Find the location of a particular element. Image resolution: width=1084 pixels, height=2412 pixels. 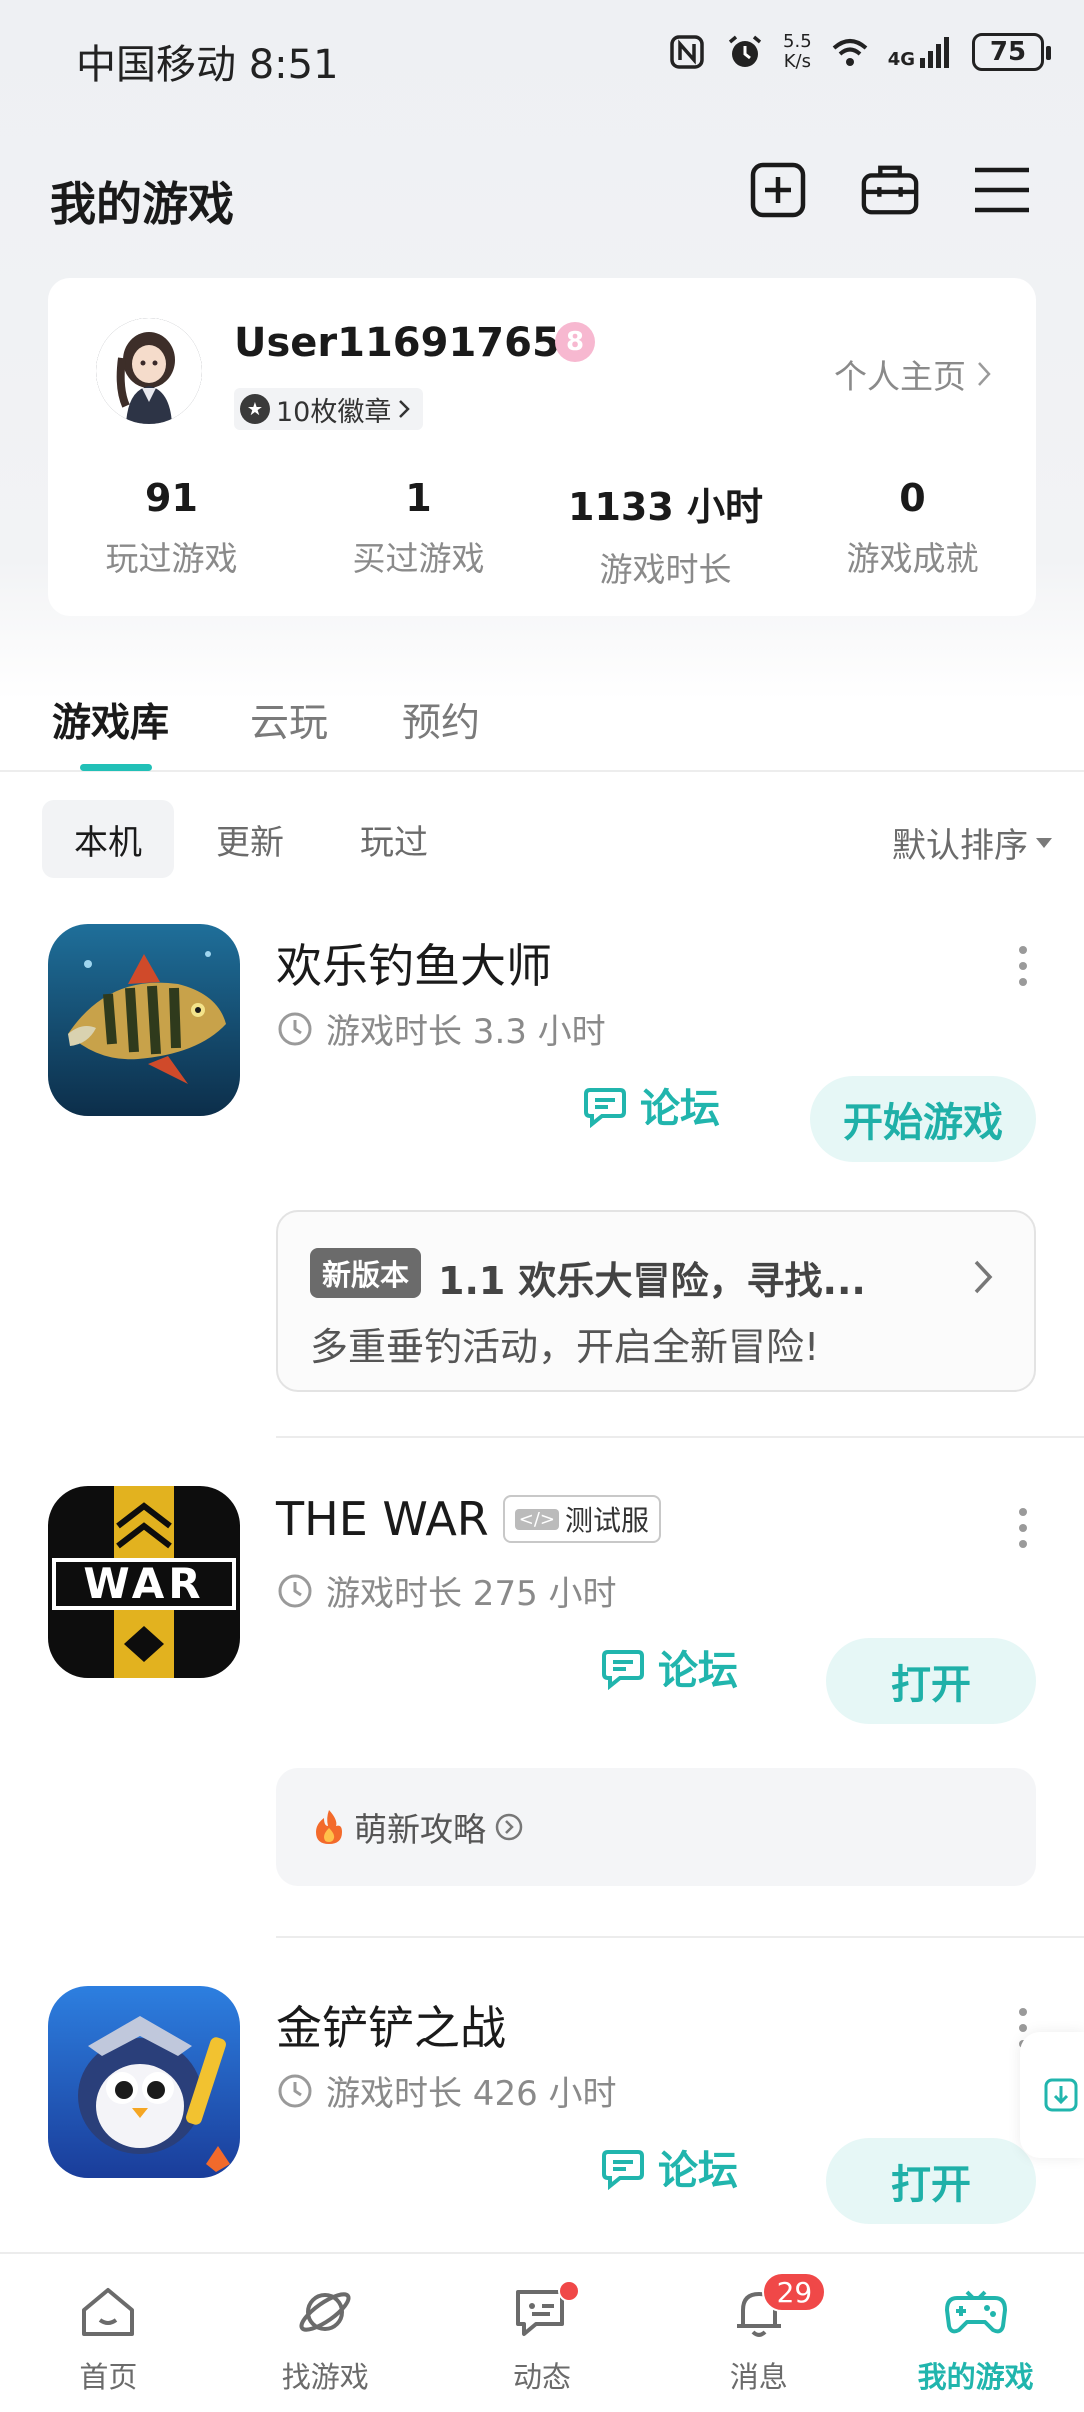

status-icons: 5.5 K/s 4G 75 is located at coordinates (859, 51).